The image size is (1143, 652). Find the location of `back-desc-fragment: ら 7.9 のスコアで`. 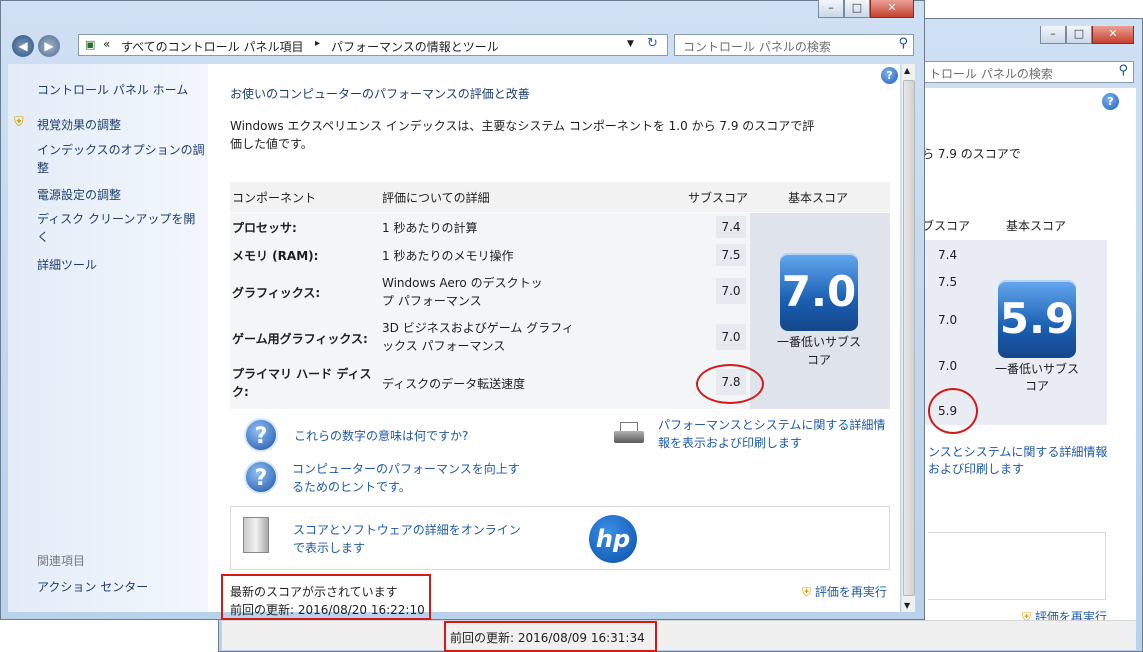

back-desc-fragment: ら 7.9 のスコアで is located at coordinates (971, 154).